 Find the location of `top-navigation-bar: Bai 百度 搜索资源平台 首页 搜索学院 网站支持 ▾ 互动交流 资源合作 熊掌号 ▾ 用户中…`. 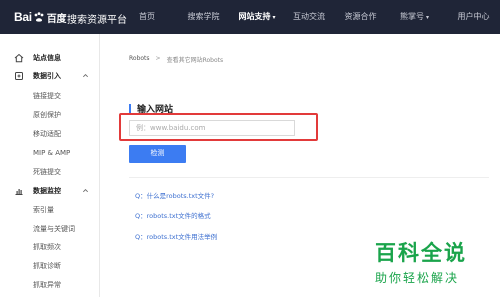

top-navigation-bar: Bai 百度 搜索资源平台 首页 搜索学院 网站支持 ▾ 互动交流 资源合作 熊掌号 ▾ 用户中… is located at coordinates (250, 17).